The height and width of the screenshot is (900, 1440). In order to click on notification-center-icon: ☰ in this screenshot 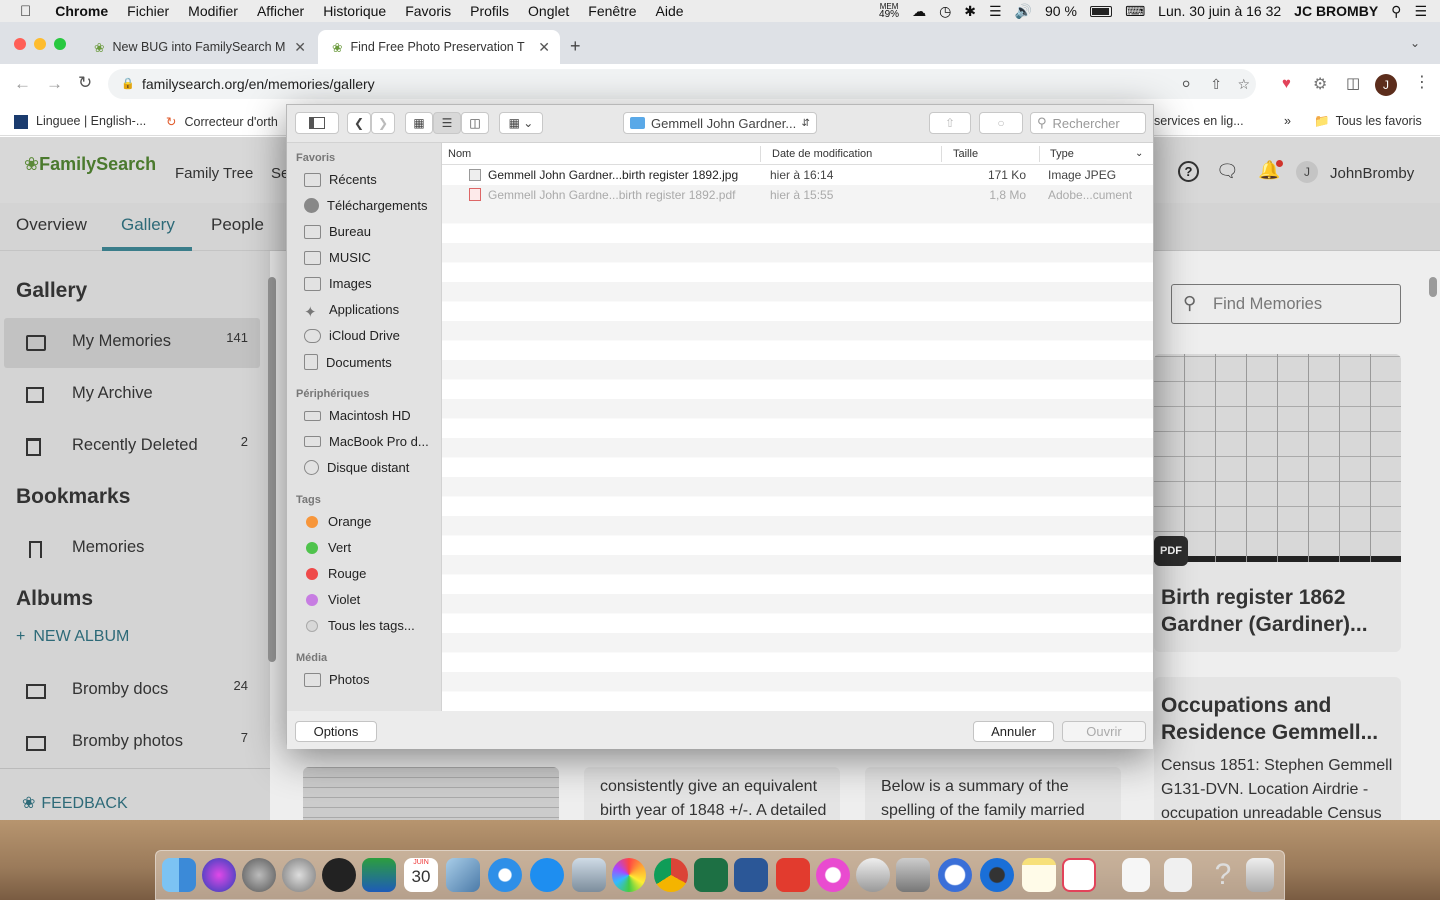, I will do `click(1420, 11)`.